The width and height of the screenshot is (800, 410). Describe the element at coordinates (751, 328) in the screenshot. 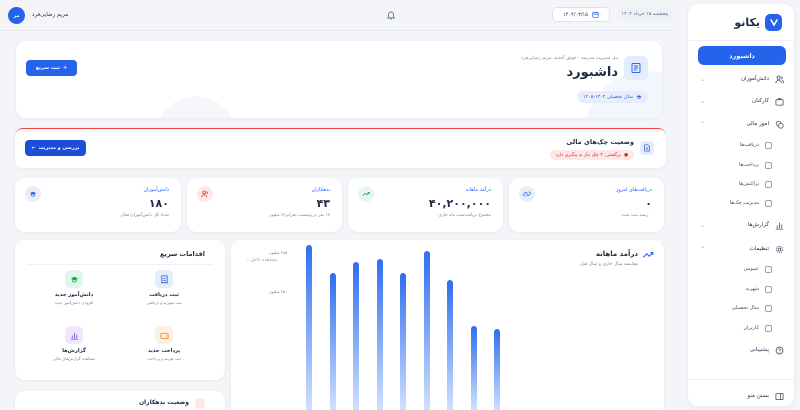

I see `sidebar-subitem-label: کاربران` at that location.